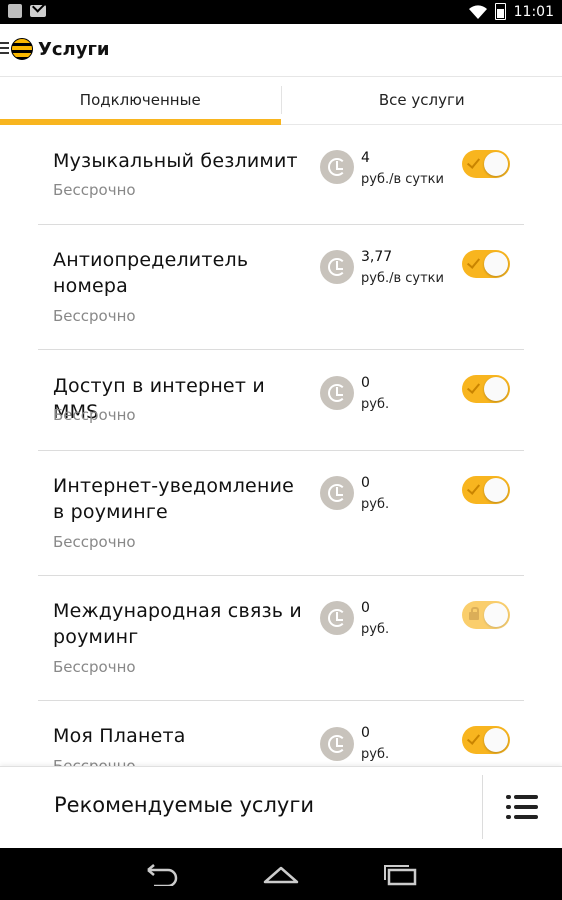 The width and height of the screenshot is (562, 900). I want to click on status-bar: 11:01, so click(281, 12).